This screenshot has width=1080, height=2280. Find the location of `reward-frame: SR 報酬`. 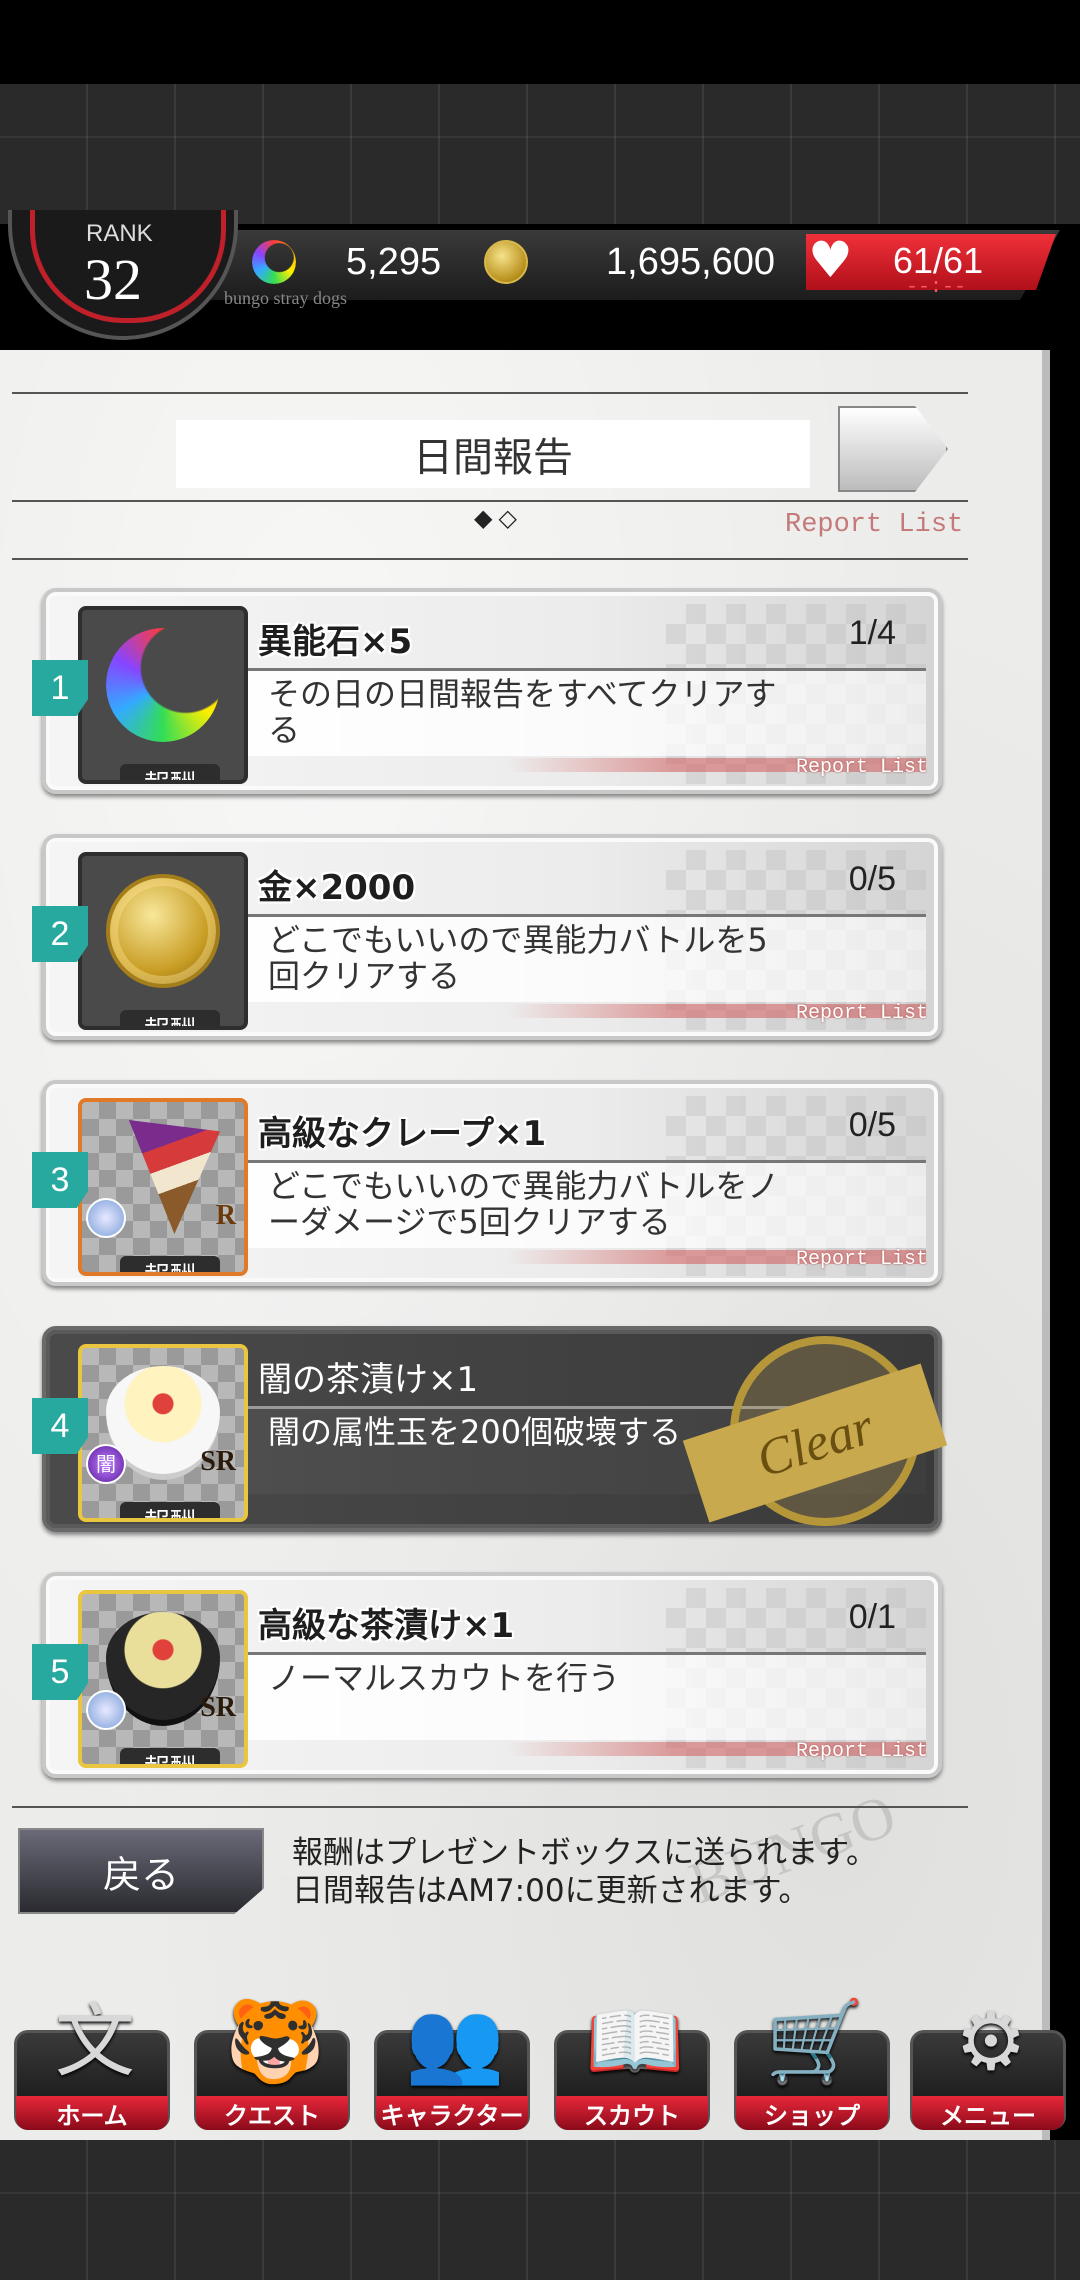

reward-frame: SR 報酬 is located at coordinates (163, 1679).